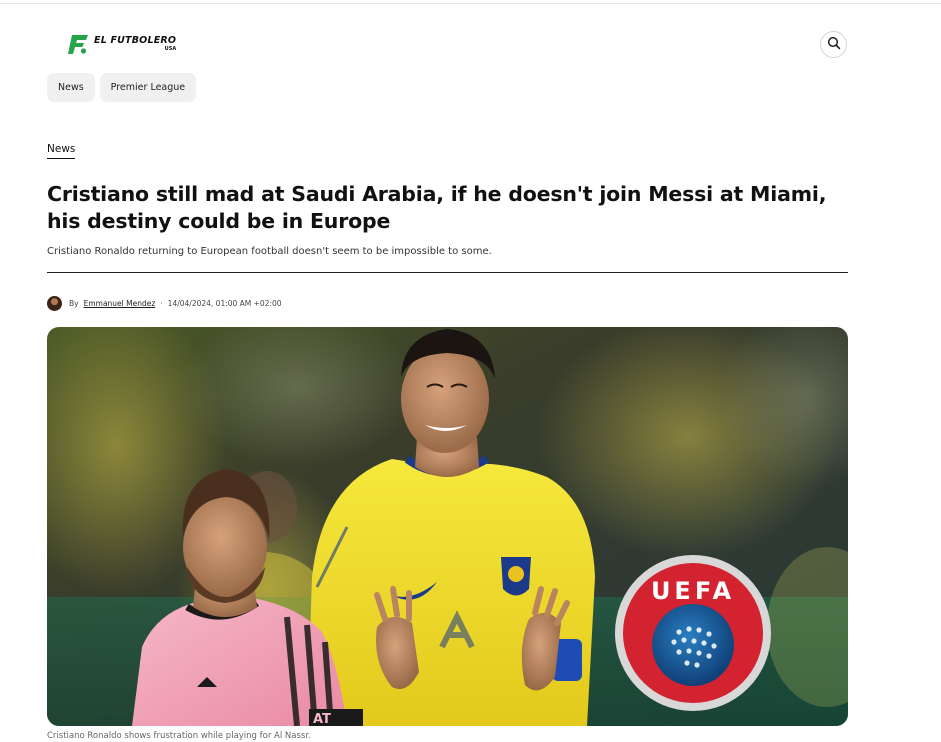 This screenshot has height=742, width=941. What do you see at coordinates (224, 303) in the screenshot?
I see `article-timestamp: 14/04/2024, 01:00 AM +02:00` at bounding box center [224, 303].